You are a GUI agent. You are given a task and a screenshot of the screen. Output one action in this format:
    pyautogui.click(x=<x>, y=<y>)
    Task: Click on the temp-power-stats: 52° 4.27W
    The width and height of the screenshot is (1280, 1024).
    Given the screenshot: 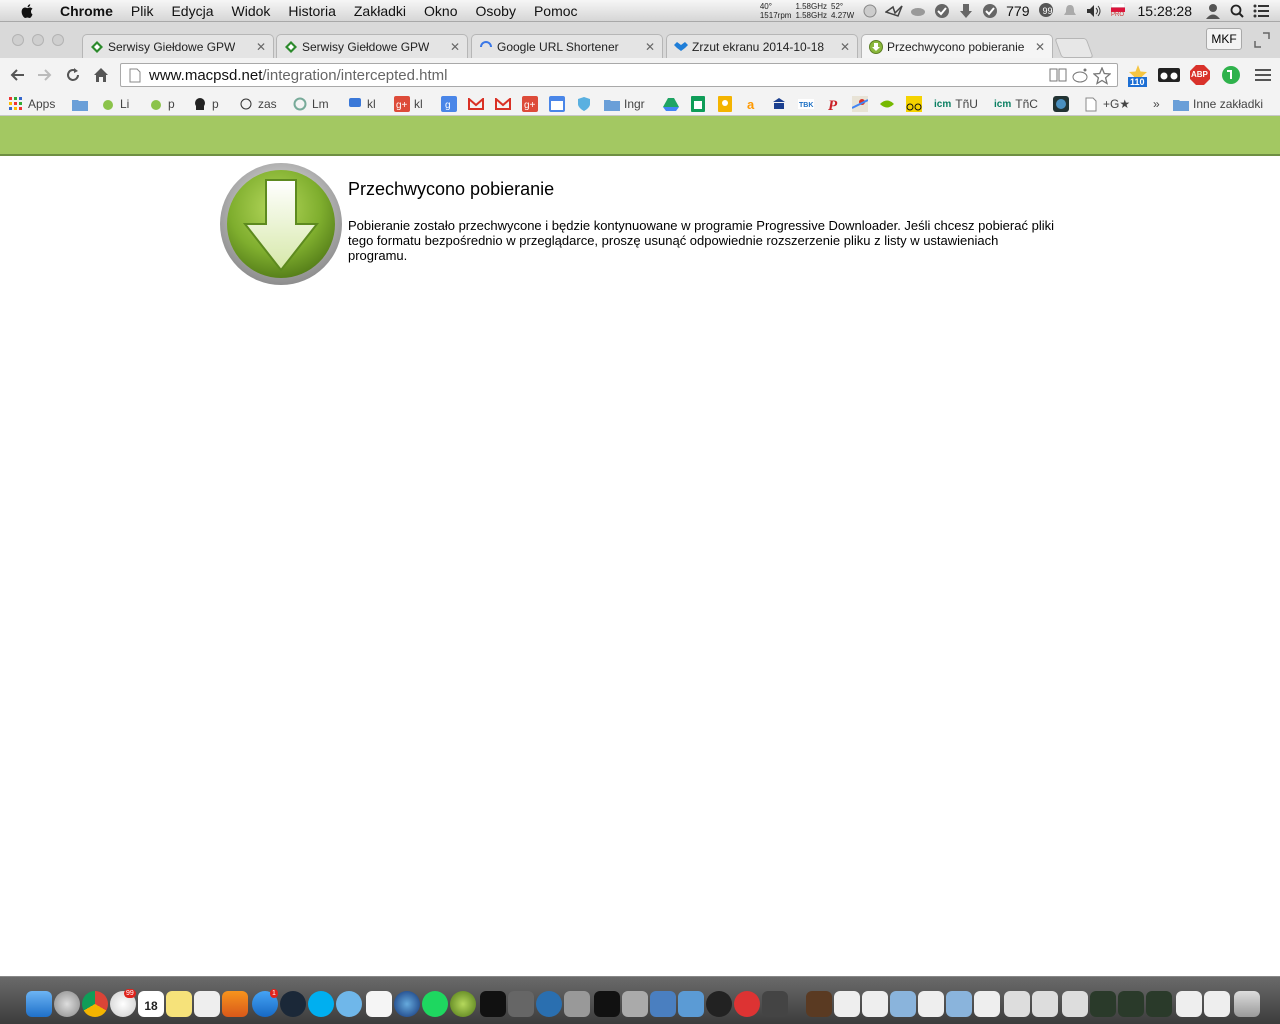 What is the action you would take?
    pyautogui.click(x=842, y=11)
    